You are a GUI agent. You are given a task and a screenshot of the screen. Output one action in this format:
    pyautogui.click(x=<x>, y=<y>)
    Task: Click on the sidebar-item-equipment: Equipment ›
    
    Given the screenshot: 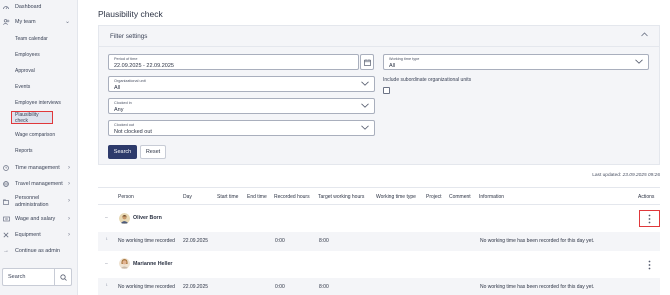 What is the action you would take?
    pyautogui.click(x=39, y=234)
    